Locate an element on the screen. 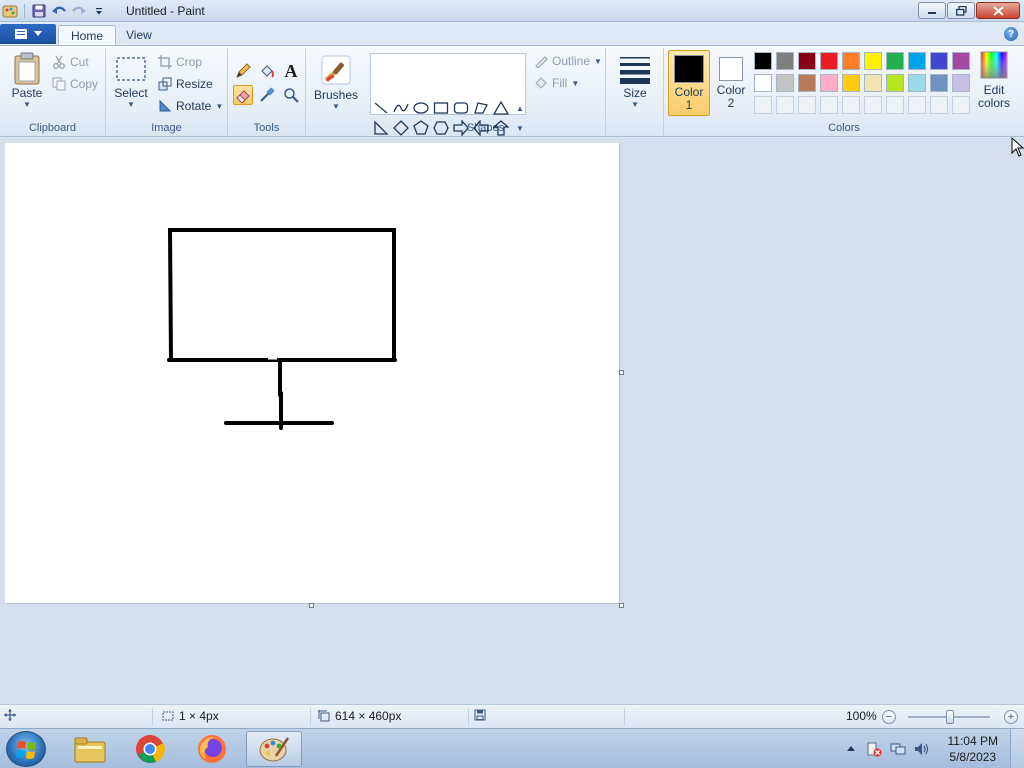 This screenshot has width=1024, height=768. line-shape-icon is located at coordinates (381, 108).